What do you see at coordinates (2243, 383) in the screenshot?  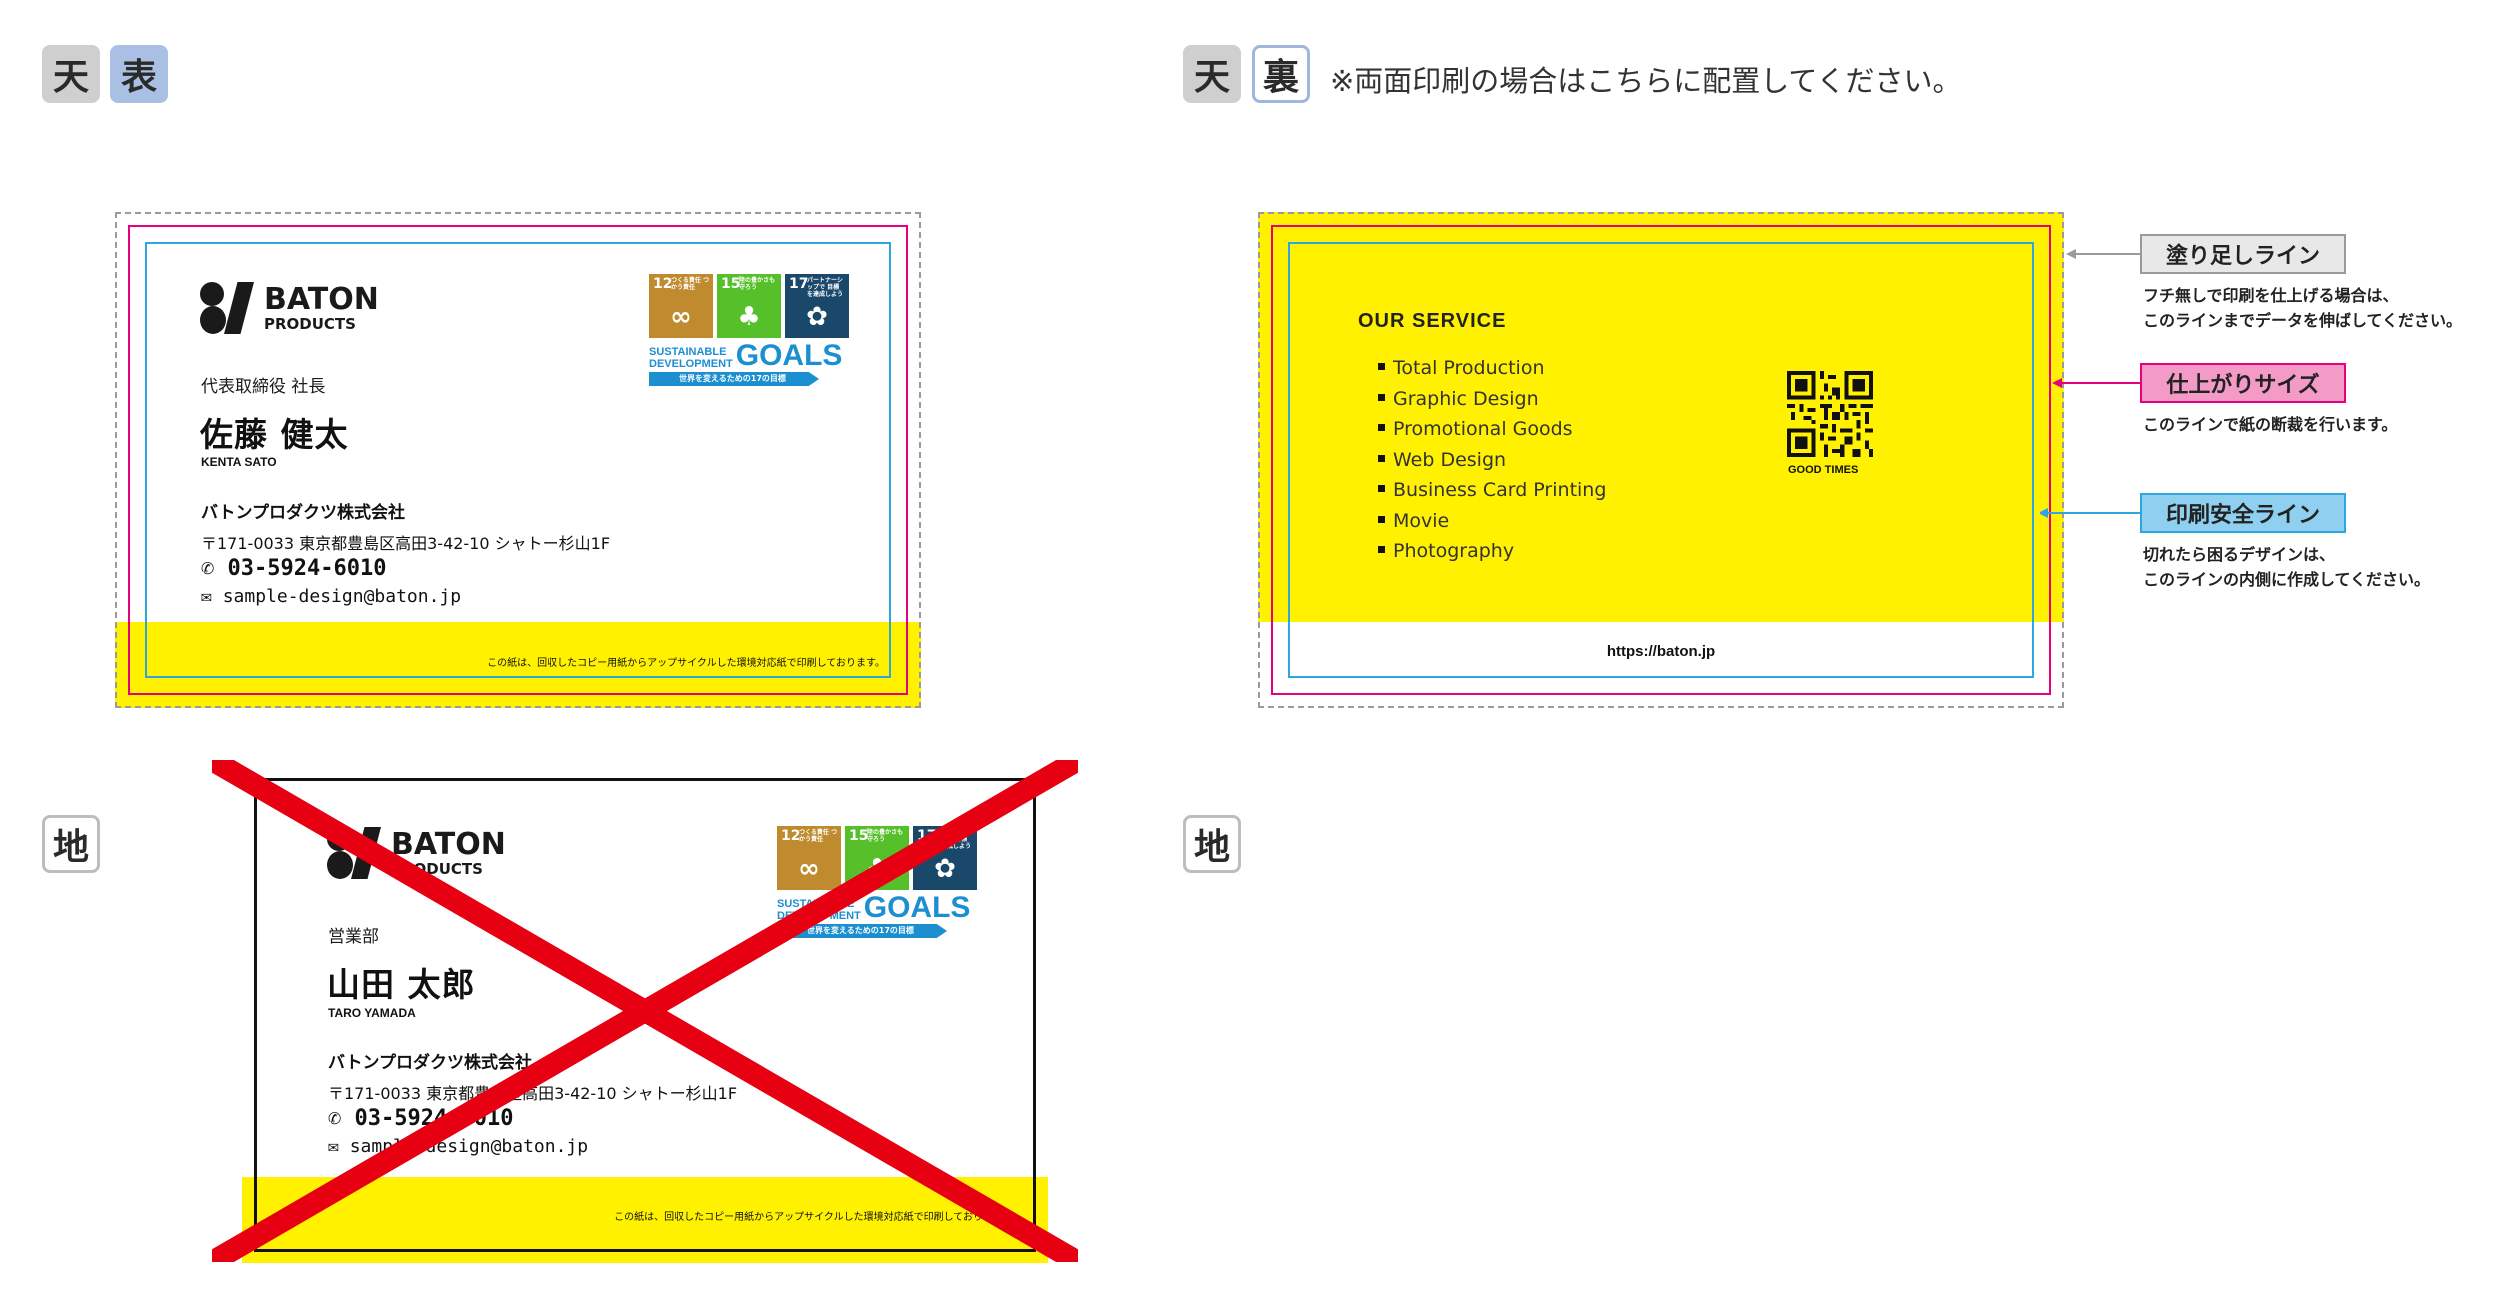 I see `legend-trim-label: 仕上がりサイズ` at bounding box center [2243, 383].